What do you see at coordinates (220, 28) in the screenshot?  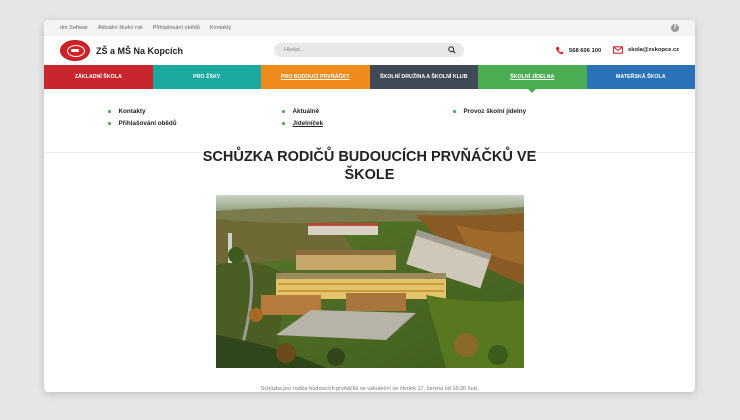 I see `topbar-link-contacts: Kontakty` at bounding box center [220, 28].